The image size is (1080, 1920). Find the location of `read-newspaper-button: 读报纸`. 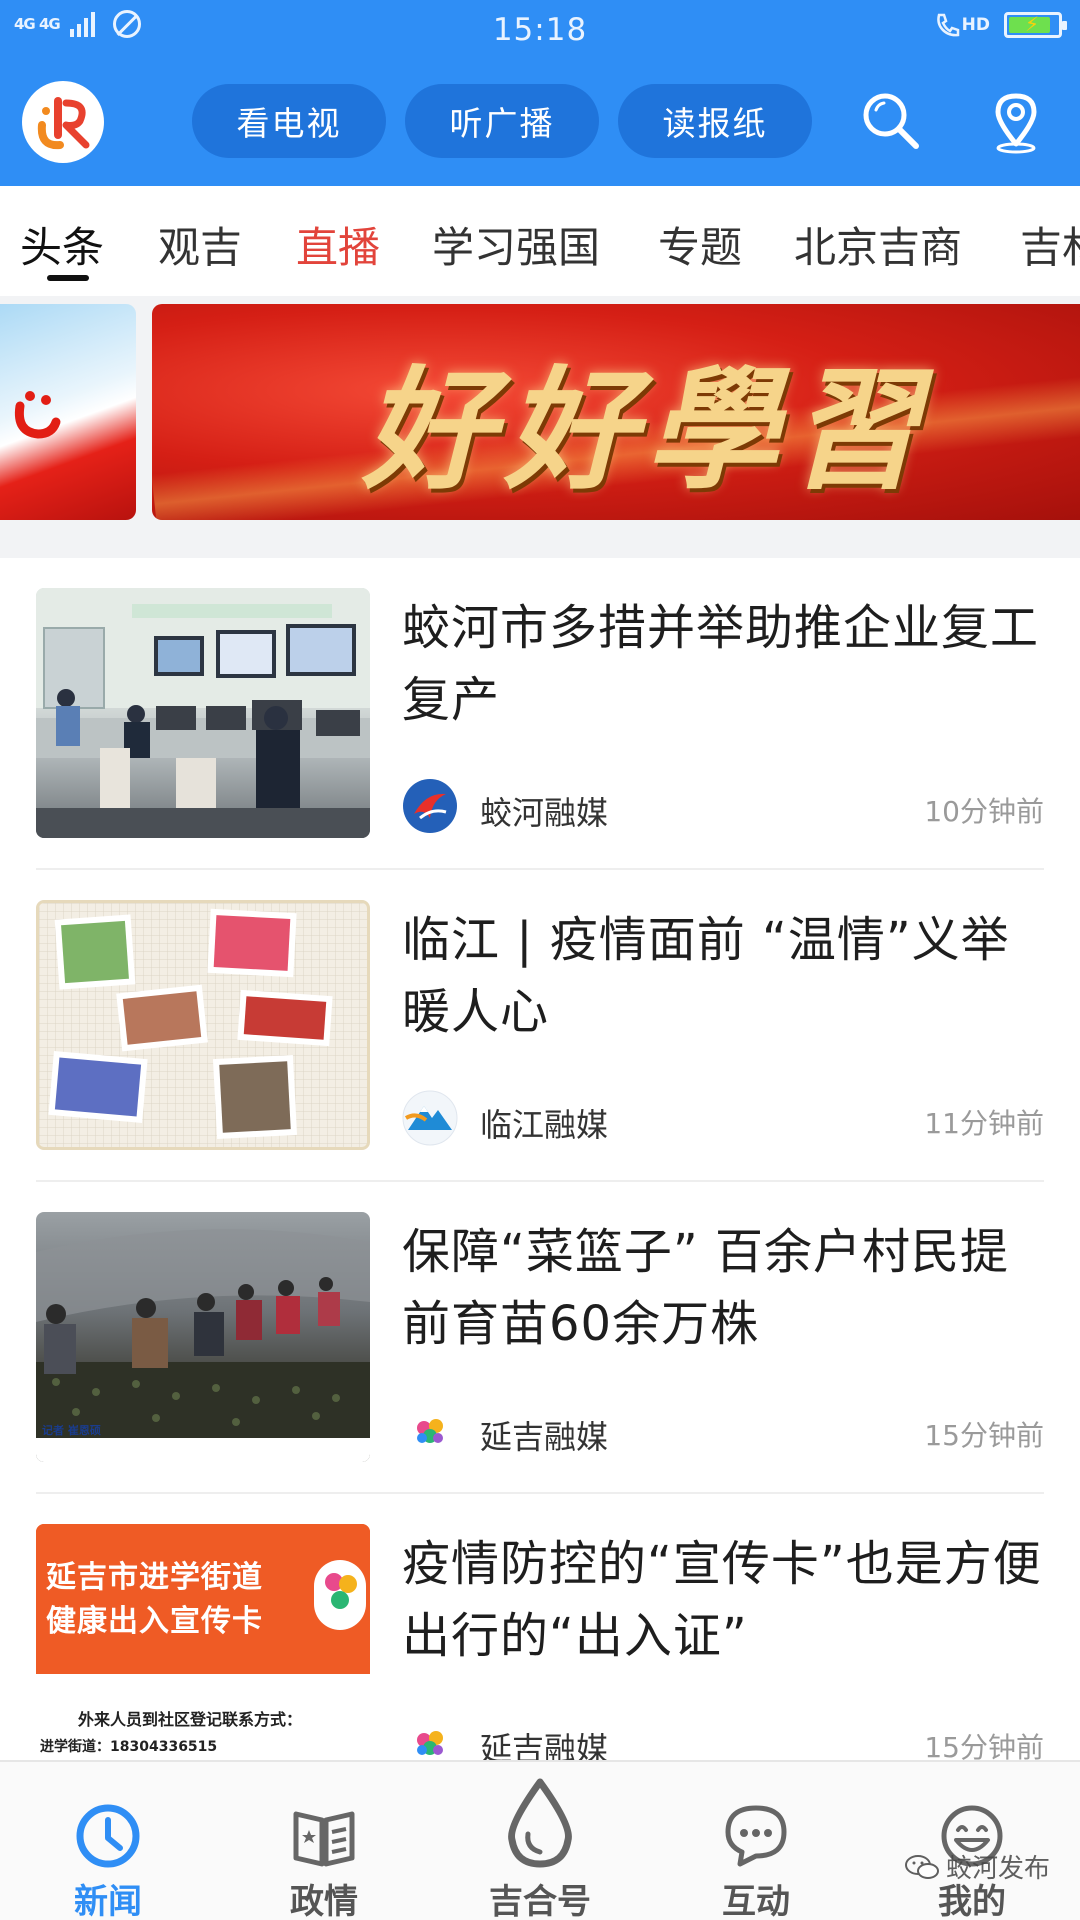

read-newspaper-button: 读报纸 is located at coordinates (715, 121).